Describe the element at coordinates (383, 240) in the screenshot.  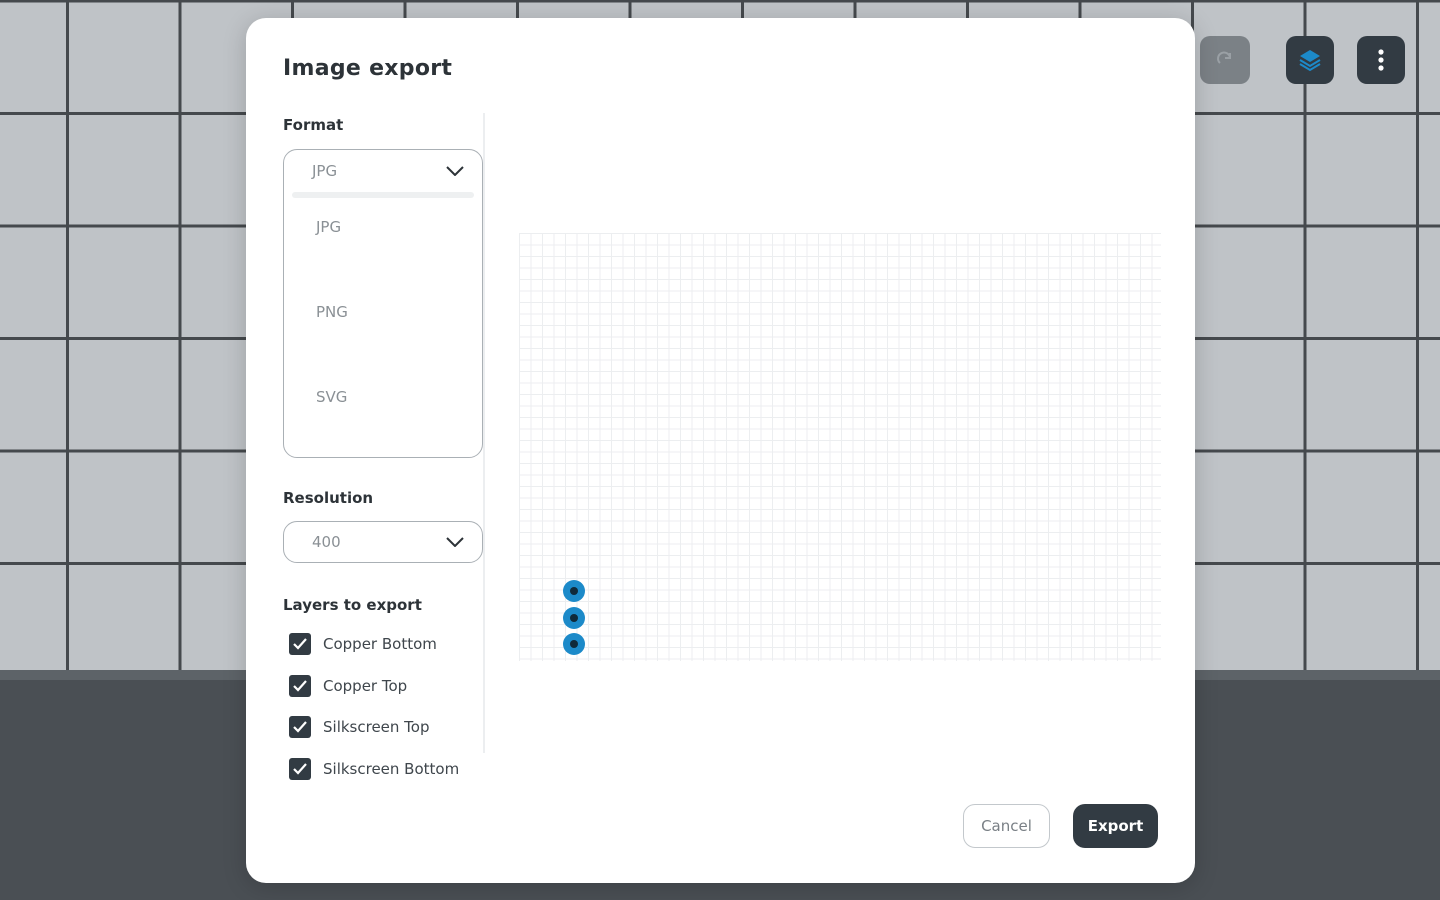
I see `format-option-jpg: JPG` at that location.